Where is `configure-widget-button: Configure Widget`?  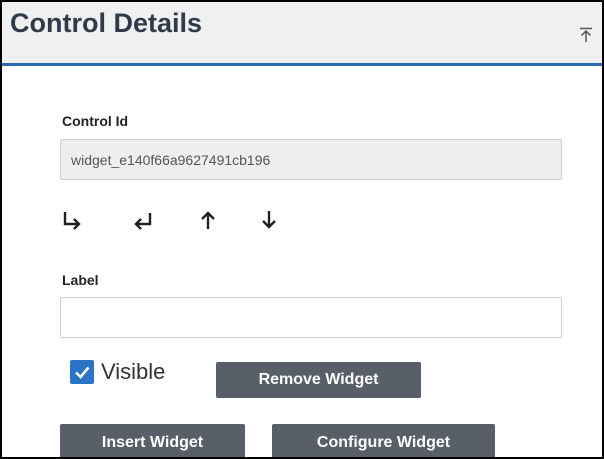
configure-widget-button: Configure Widget is located at coordinates (383, 440).